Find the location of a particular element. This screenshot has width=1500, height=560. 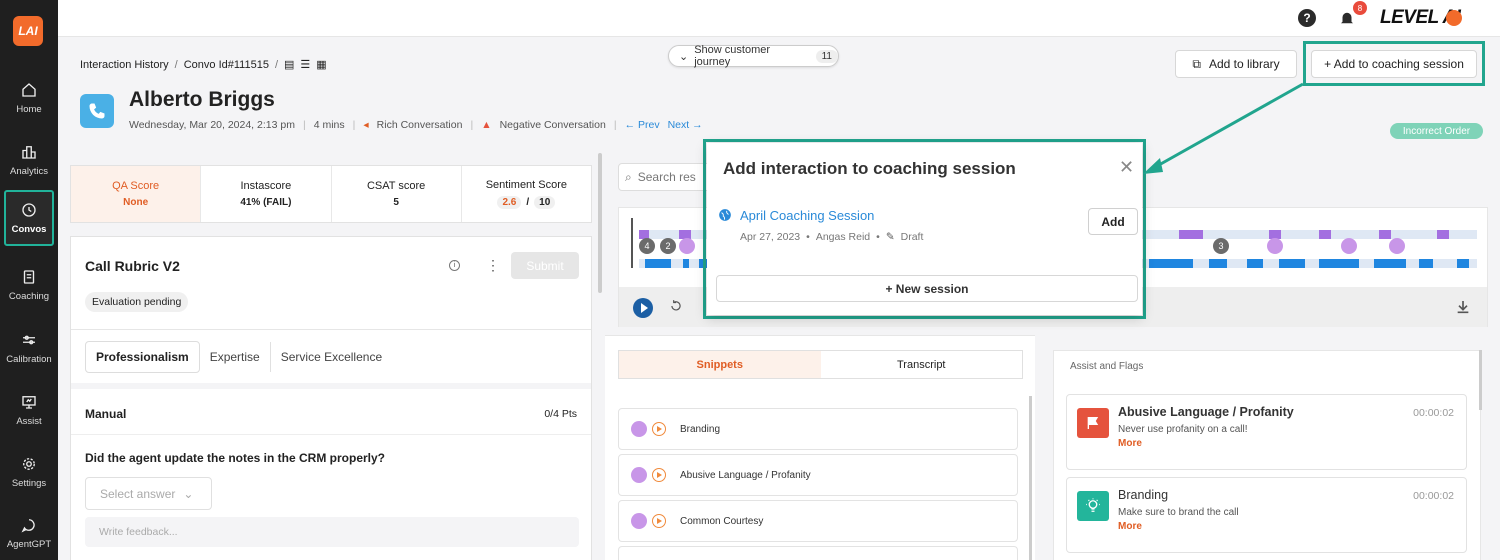

breadcrumb-item: Convo Id#111515 is located at coordinates (226, 65).